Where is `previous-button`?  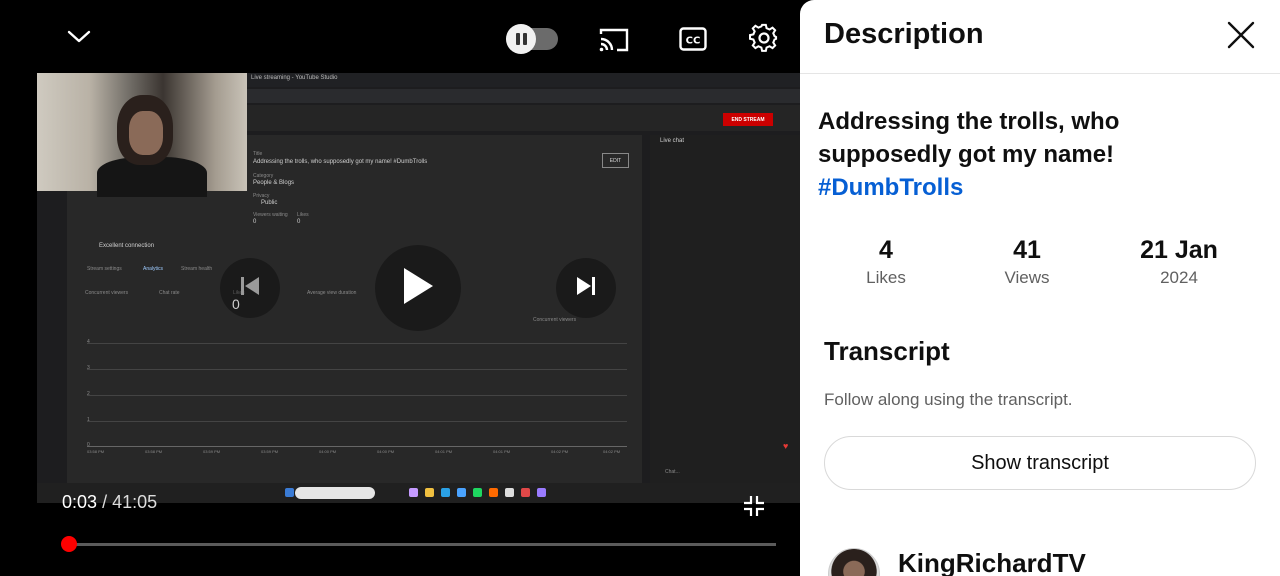 previous-button is located at coordinates (250, 288).